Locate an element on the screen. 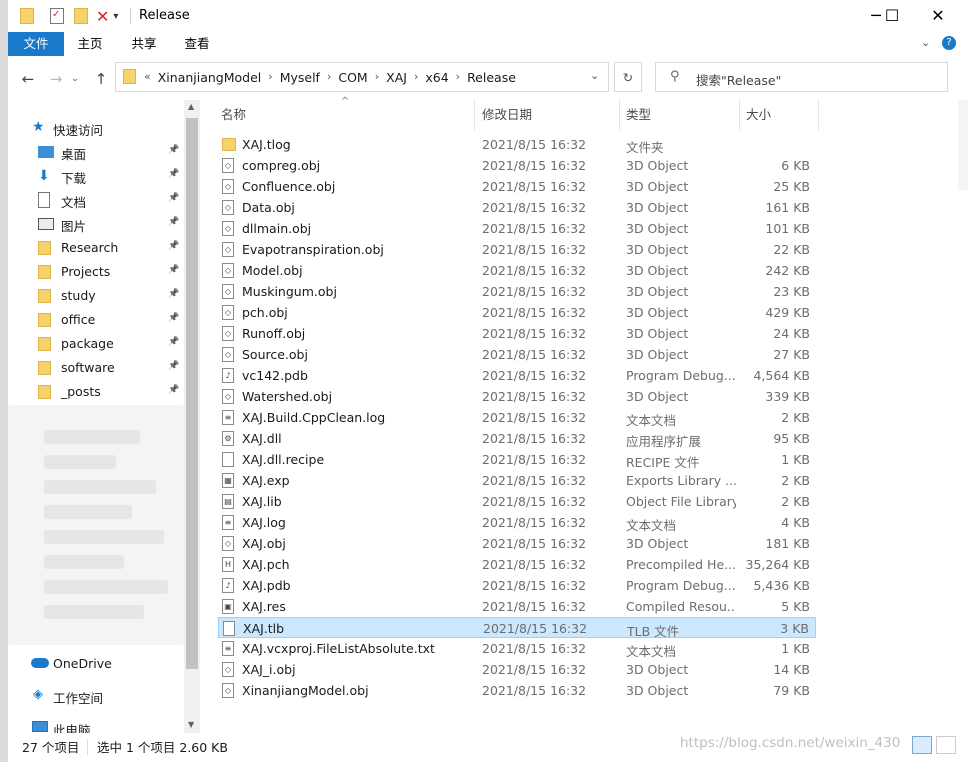 The width and height of the screenshot is (968, 762). column-header-type: 类型 is located at coordinates (638, 115).